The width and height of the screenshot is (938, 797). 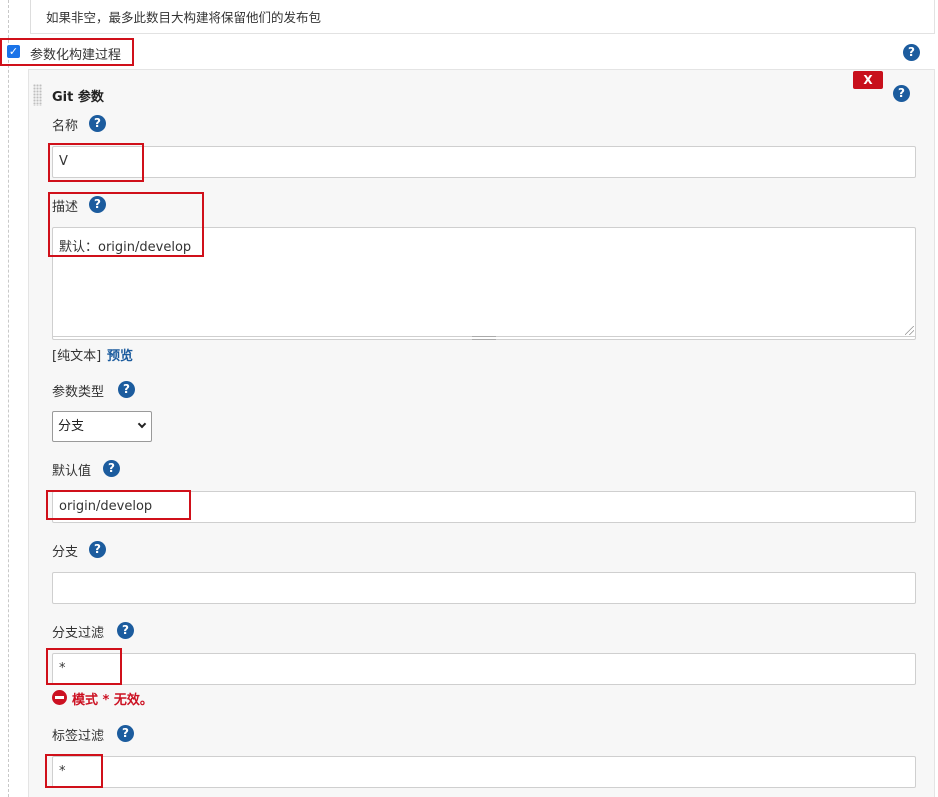 What do you see at coordinates (112, 700) in the screenshot?
I see `branch-filter-error: 模式 * 无效。` at bounding box center [112, 700].